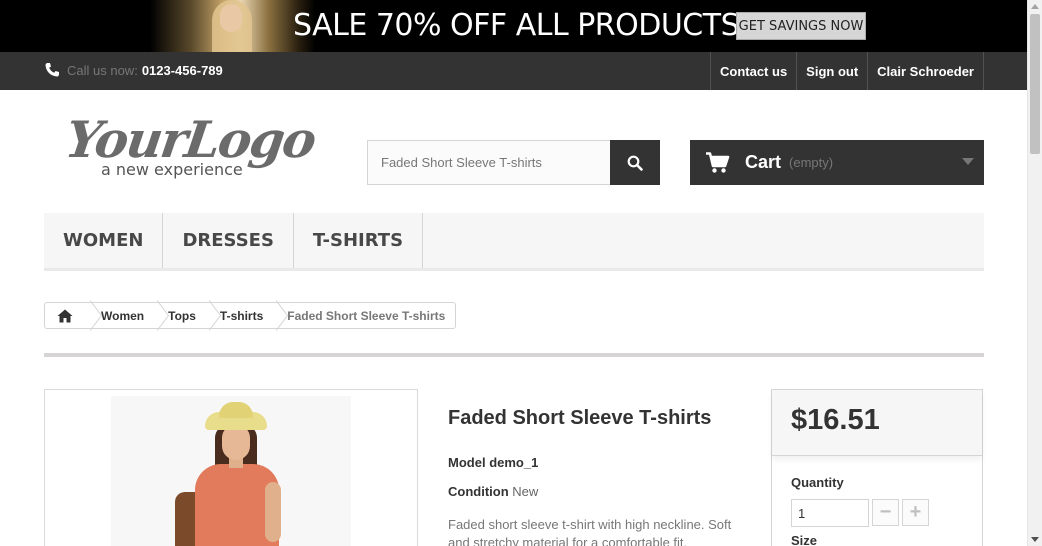  Describe the element at coordinates (837, 162) in the screenshot. I see `cart-button: Cart (empty)` at that location.